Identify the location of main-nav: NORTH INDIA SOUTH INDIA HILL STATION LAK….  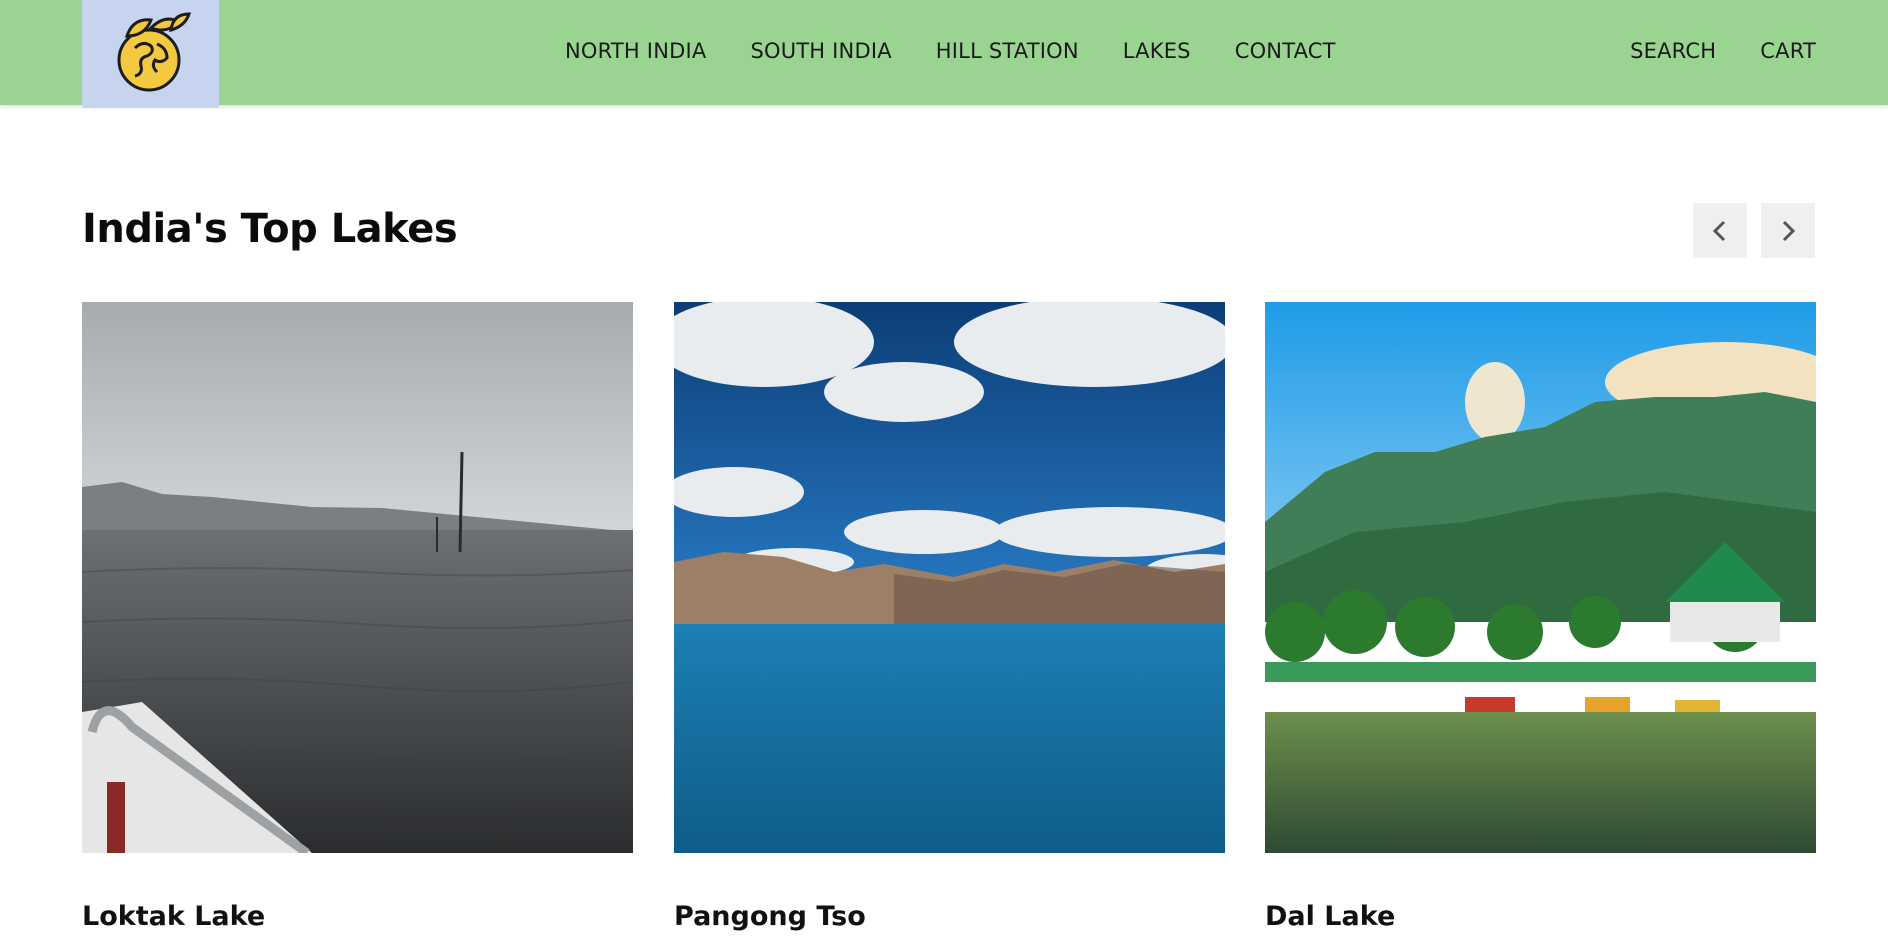
(950, 51).